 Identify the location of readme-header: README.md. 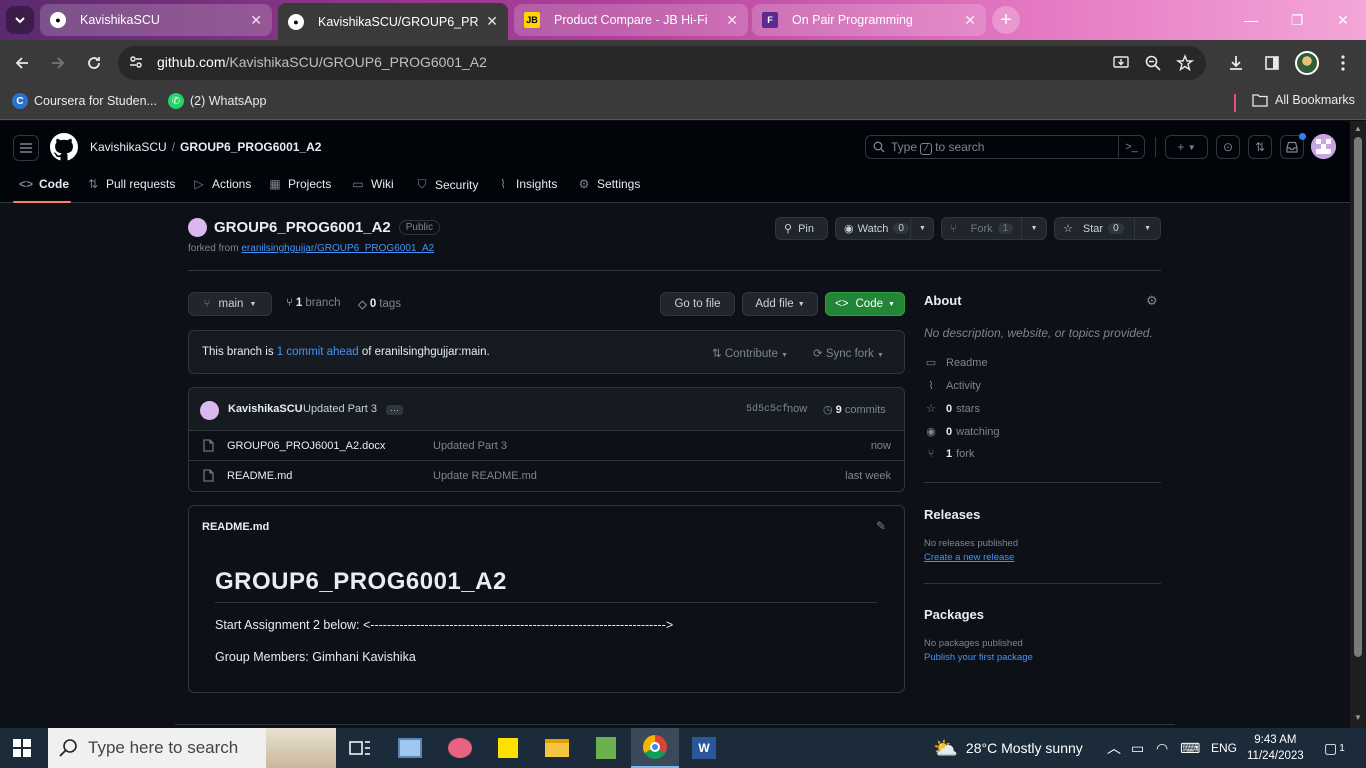
(235, 527).